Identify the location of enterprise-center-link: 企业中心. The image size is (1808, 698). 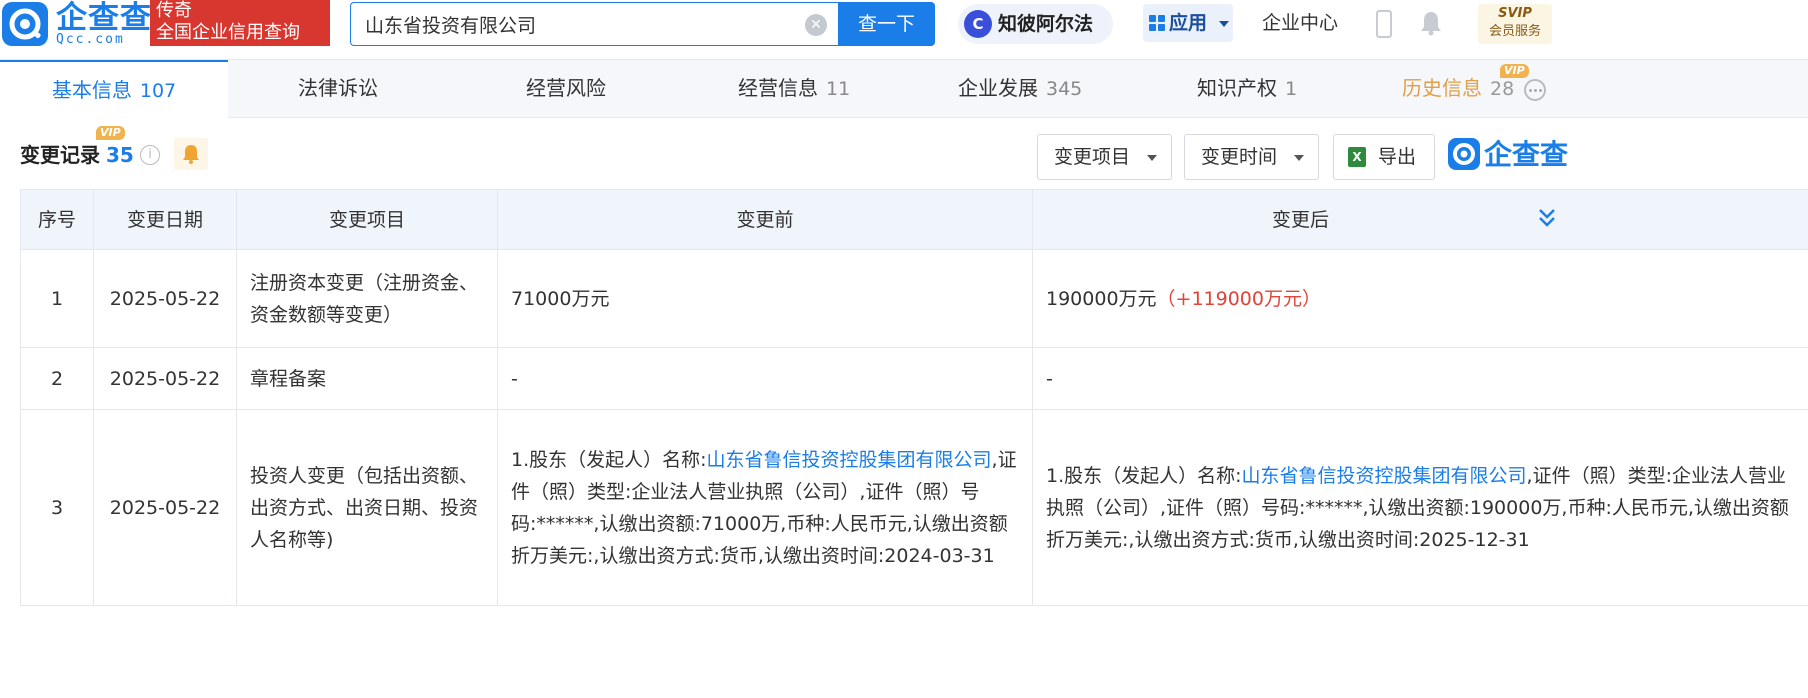
(1300, 23).